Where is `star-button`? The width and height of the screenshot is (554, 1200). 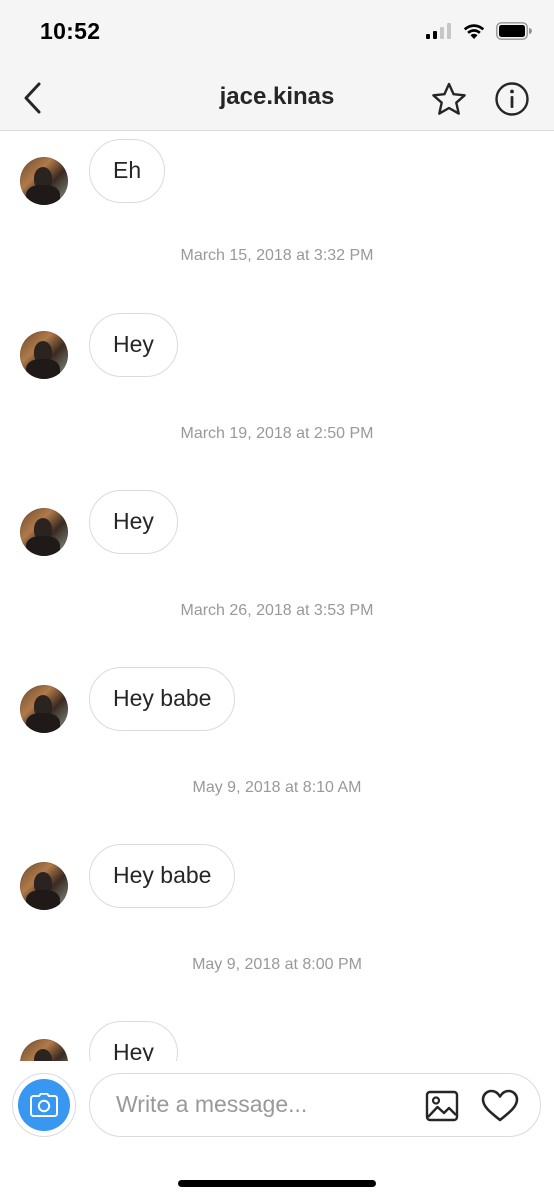
star-button is located at coordinates (449, 99).